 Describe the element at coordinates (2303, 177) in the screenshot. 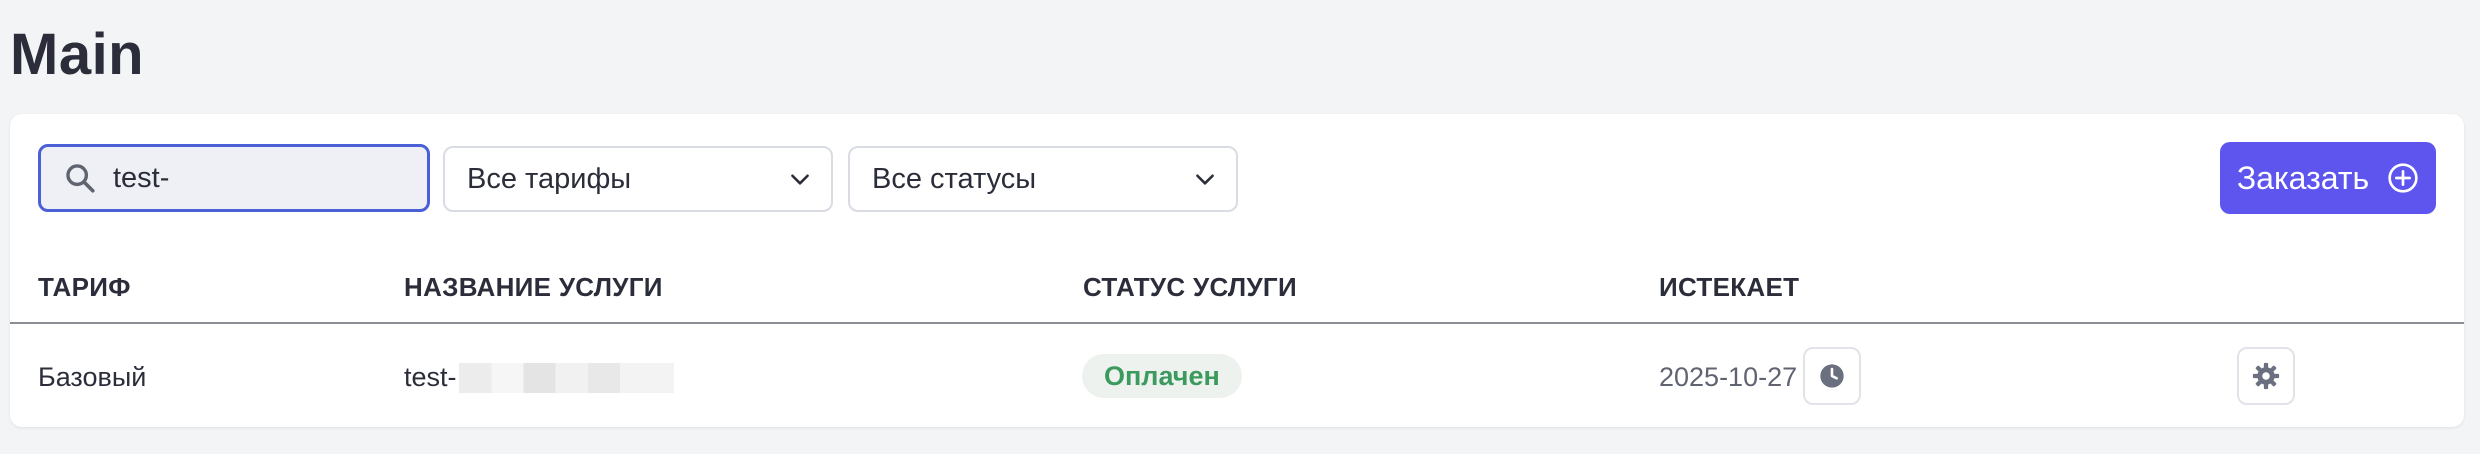

I see `order-button-label: Заказать` at that location.